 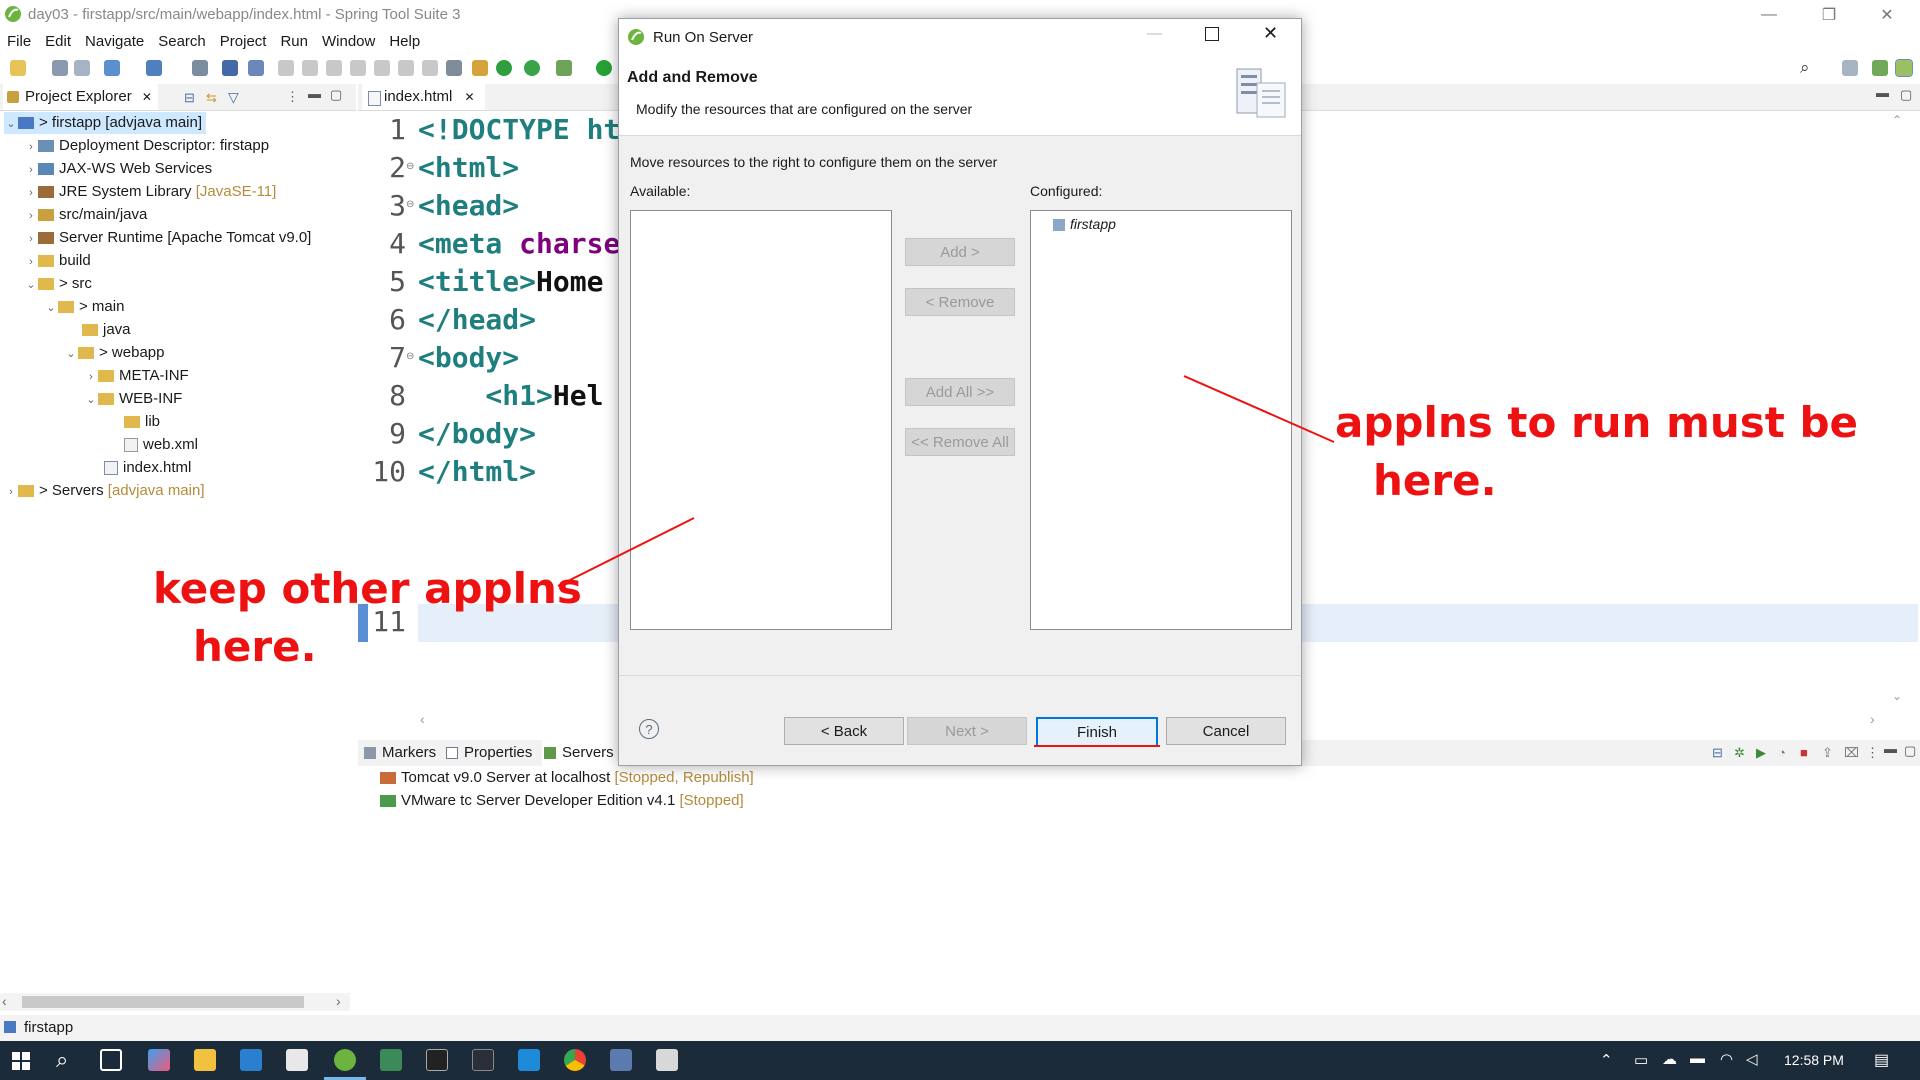 What do you see at coordinates (1259, 409) in the screenshot?
I see `annotation-arrow-right` at bounding box center [1259, 409].